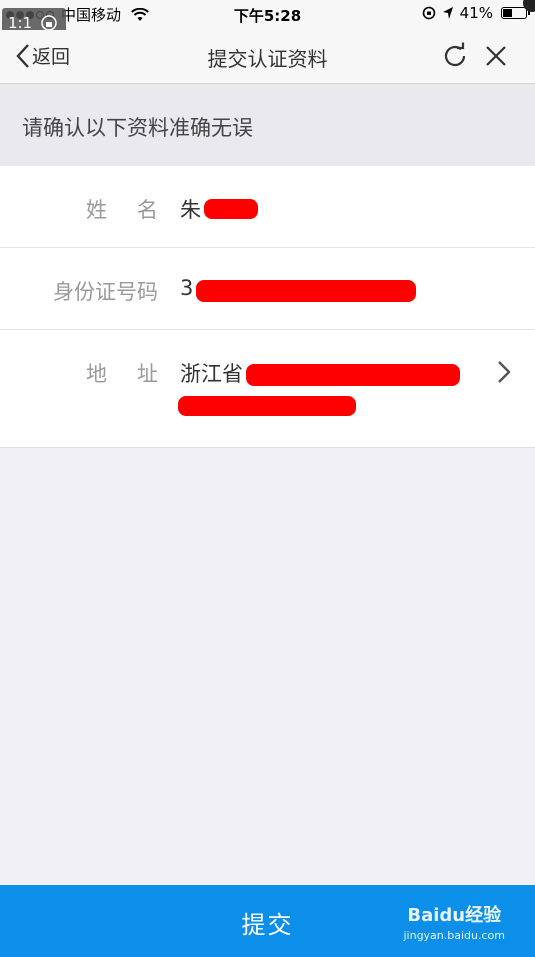  What do you see at coordinates (428, 13) in the screenshot?
I see `rotation-lock-icon` at bounding box center [428, 13].